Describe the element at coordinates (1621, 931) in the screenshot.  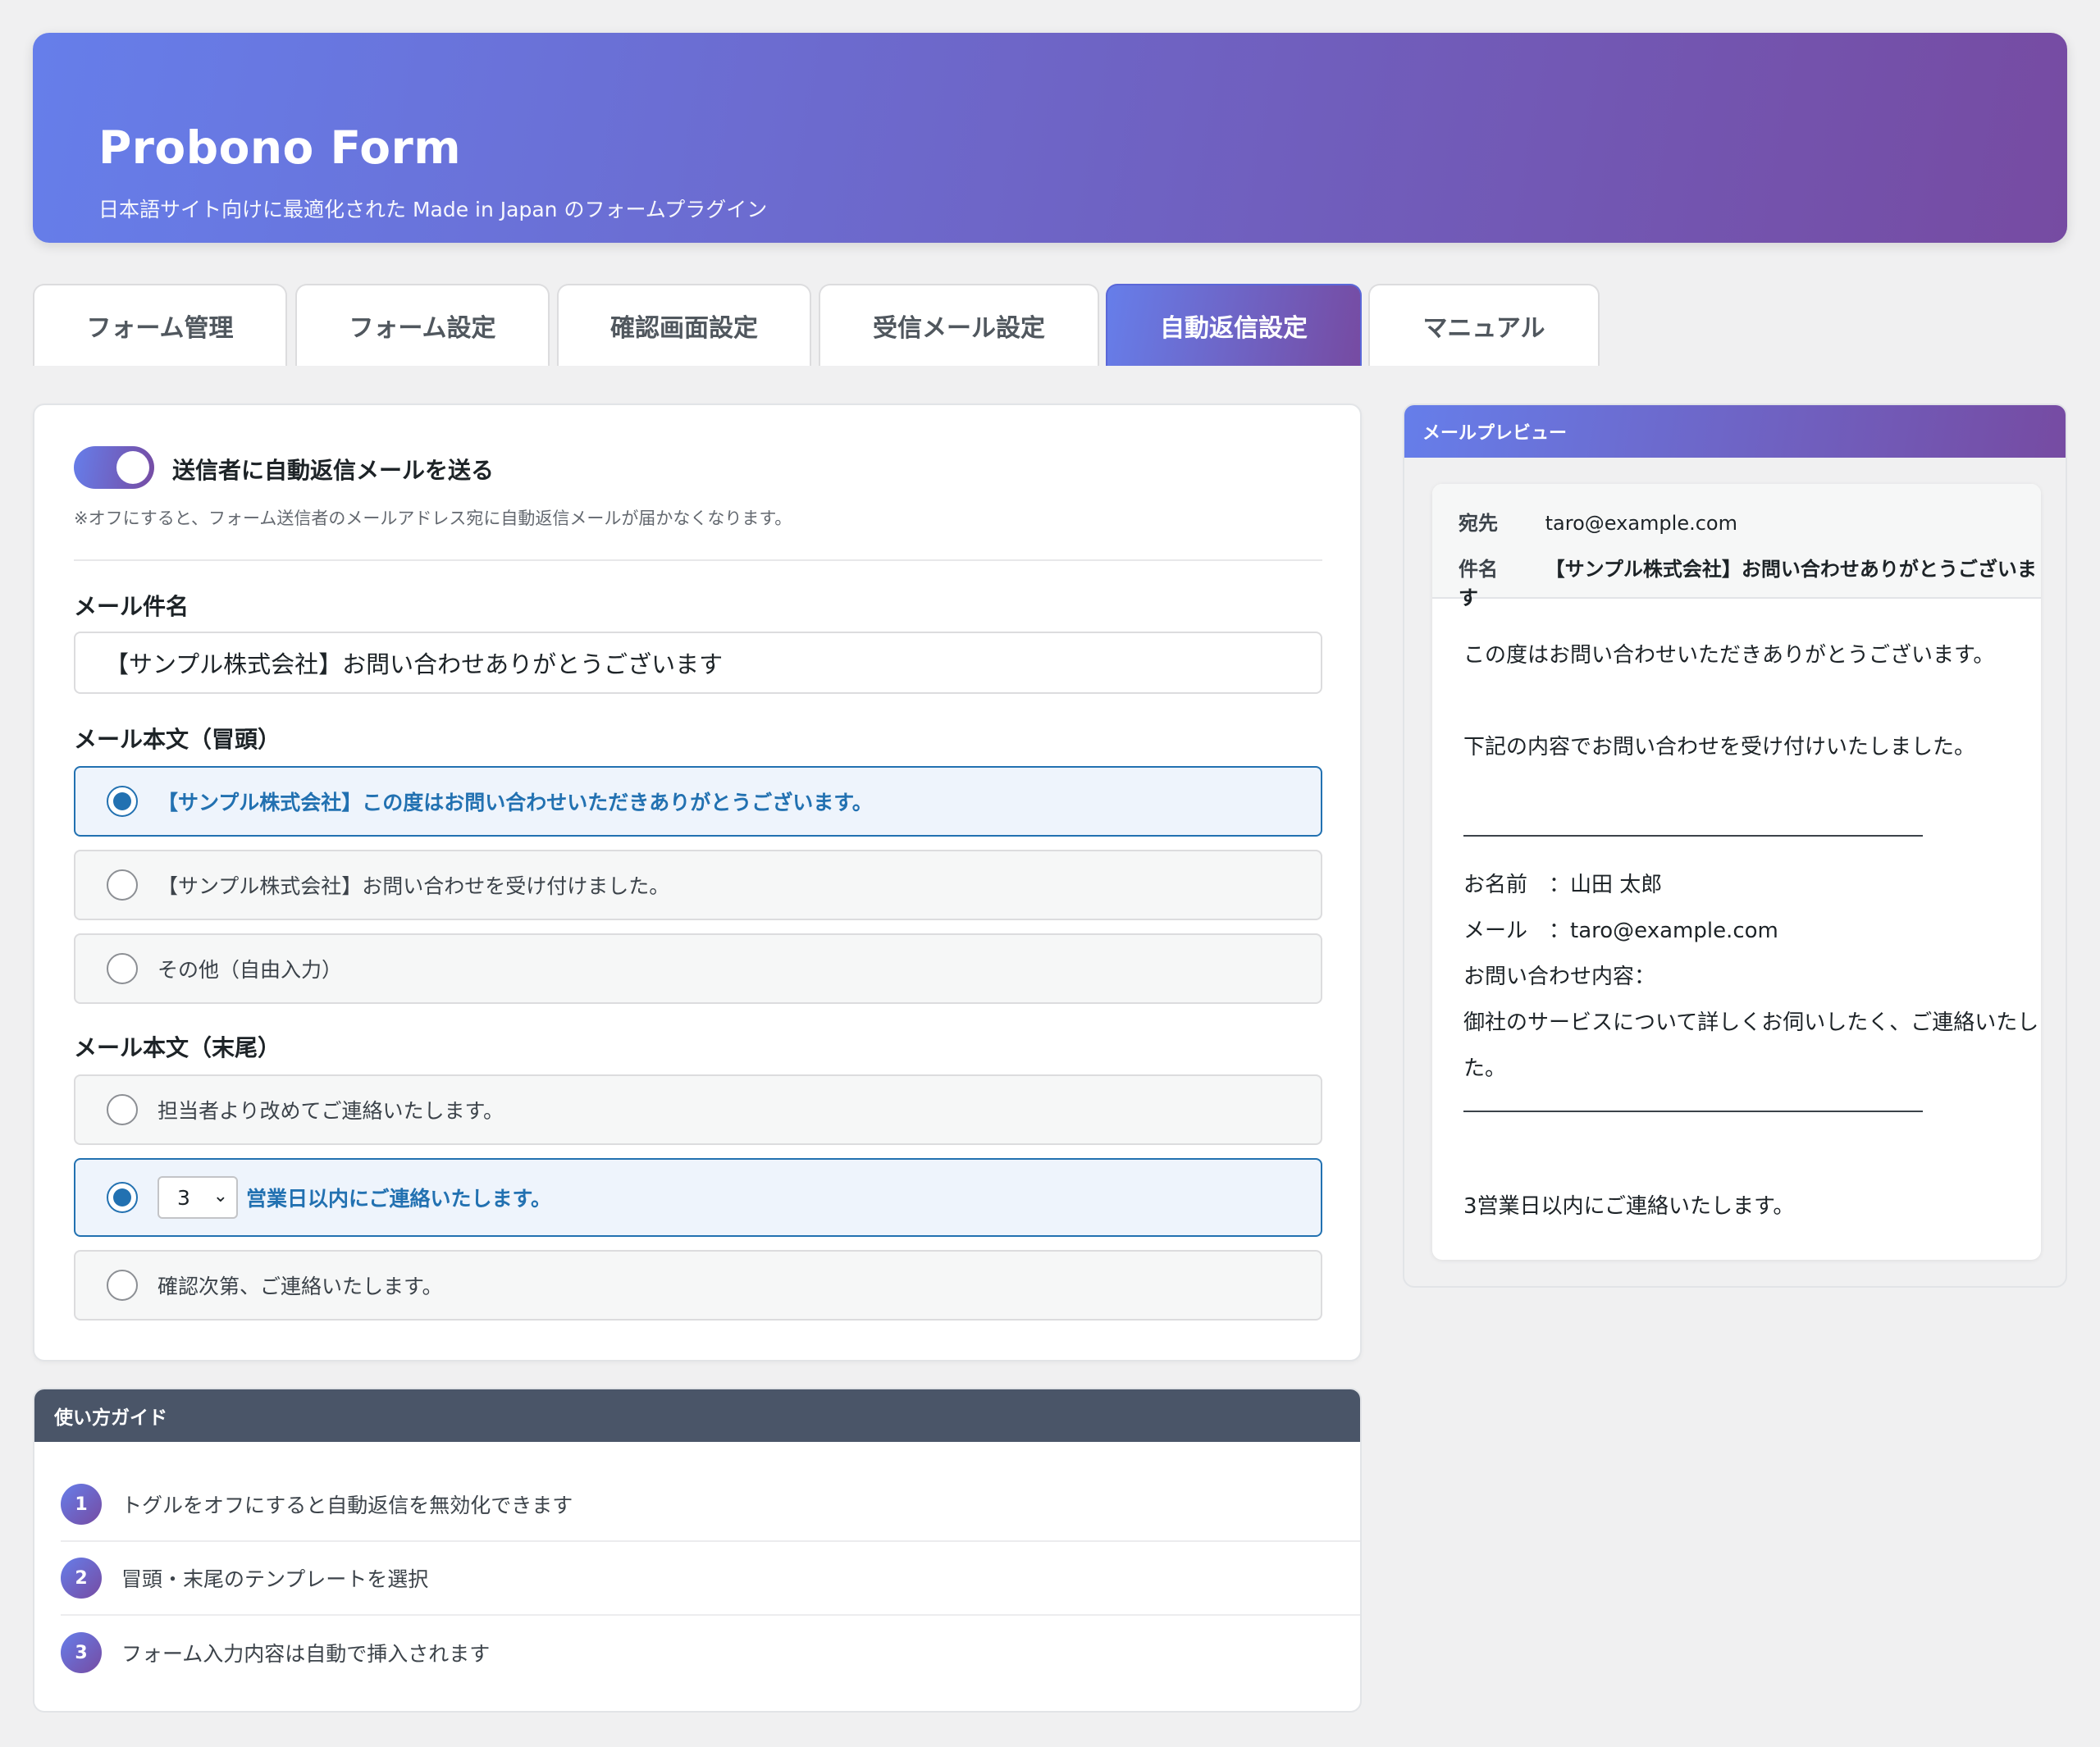
I see `mail-email-line: メール ：taro@example.com` at that location.